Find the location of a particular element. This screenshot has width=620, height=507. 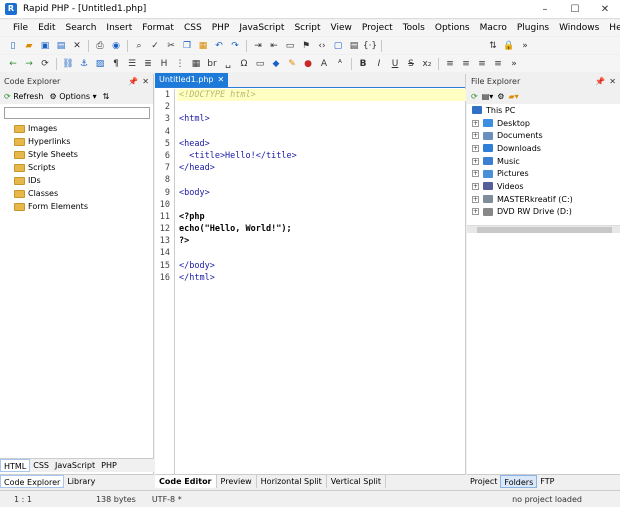

open-folder-icon: ▰ is located at coordinates (29, 46).